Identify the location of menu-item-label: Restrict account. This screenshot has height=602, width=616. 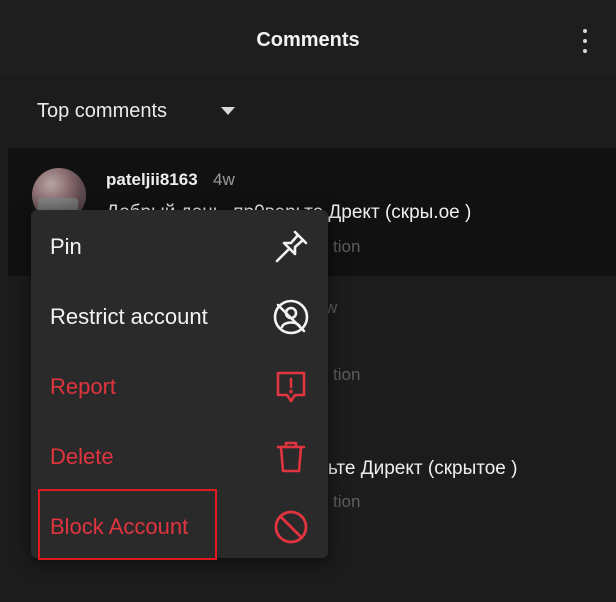
(129, 316).